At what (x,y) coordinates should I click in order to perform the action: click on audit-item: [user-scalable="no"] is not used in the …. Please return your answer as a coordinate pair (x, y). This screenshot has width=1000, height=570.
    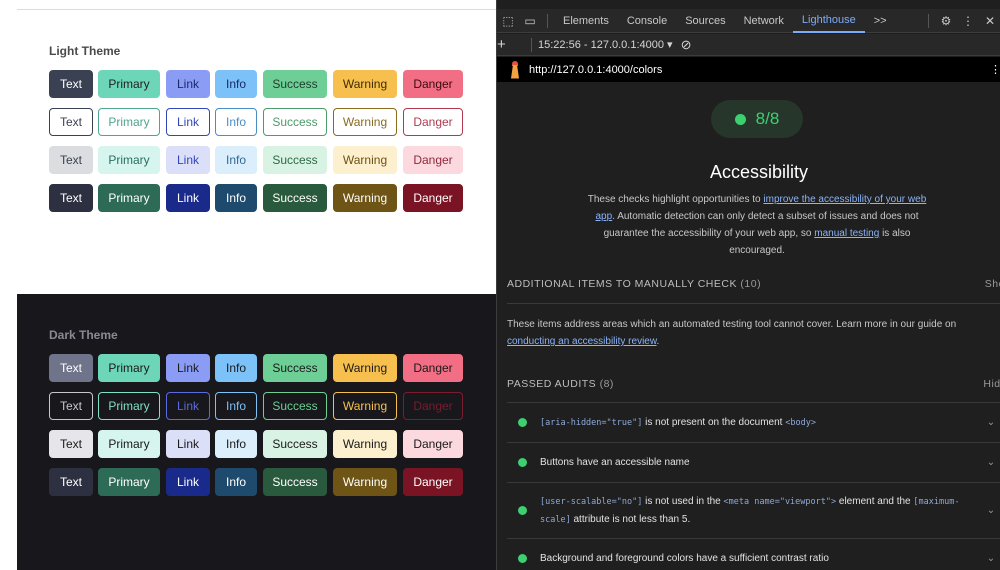
    Looking at the image, I should click on (753, 510).